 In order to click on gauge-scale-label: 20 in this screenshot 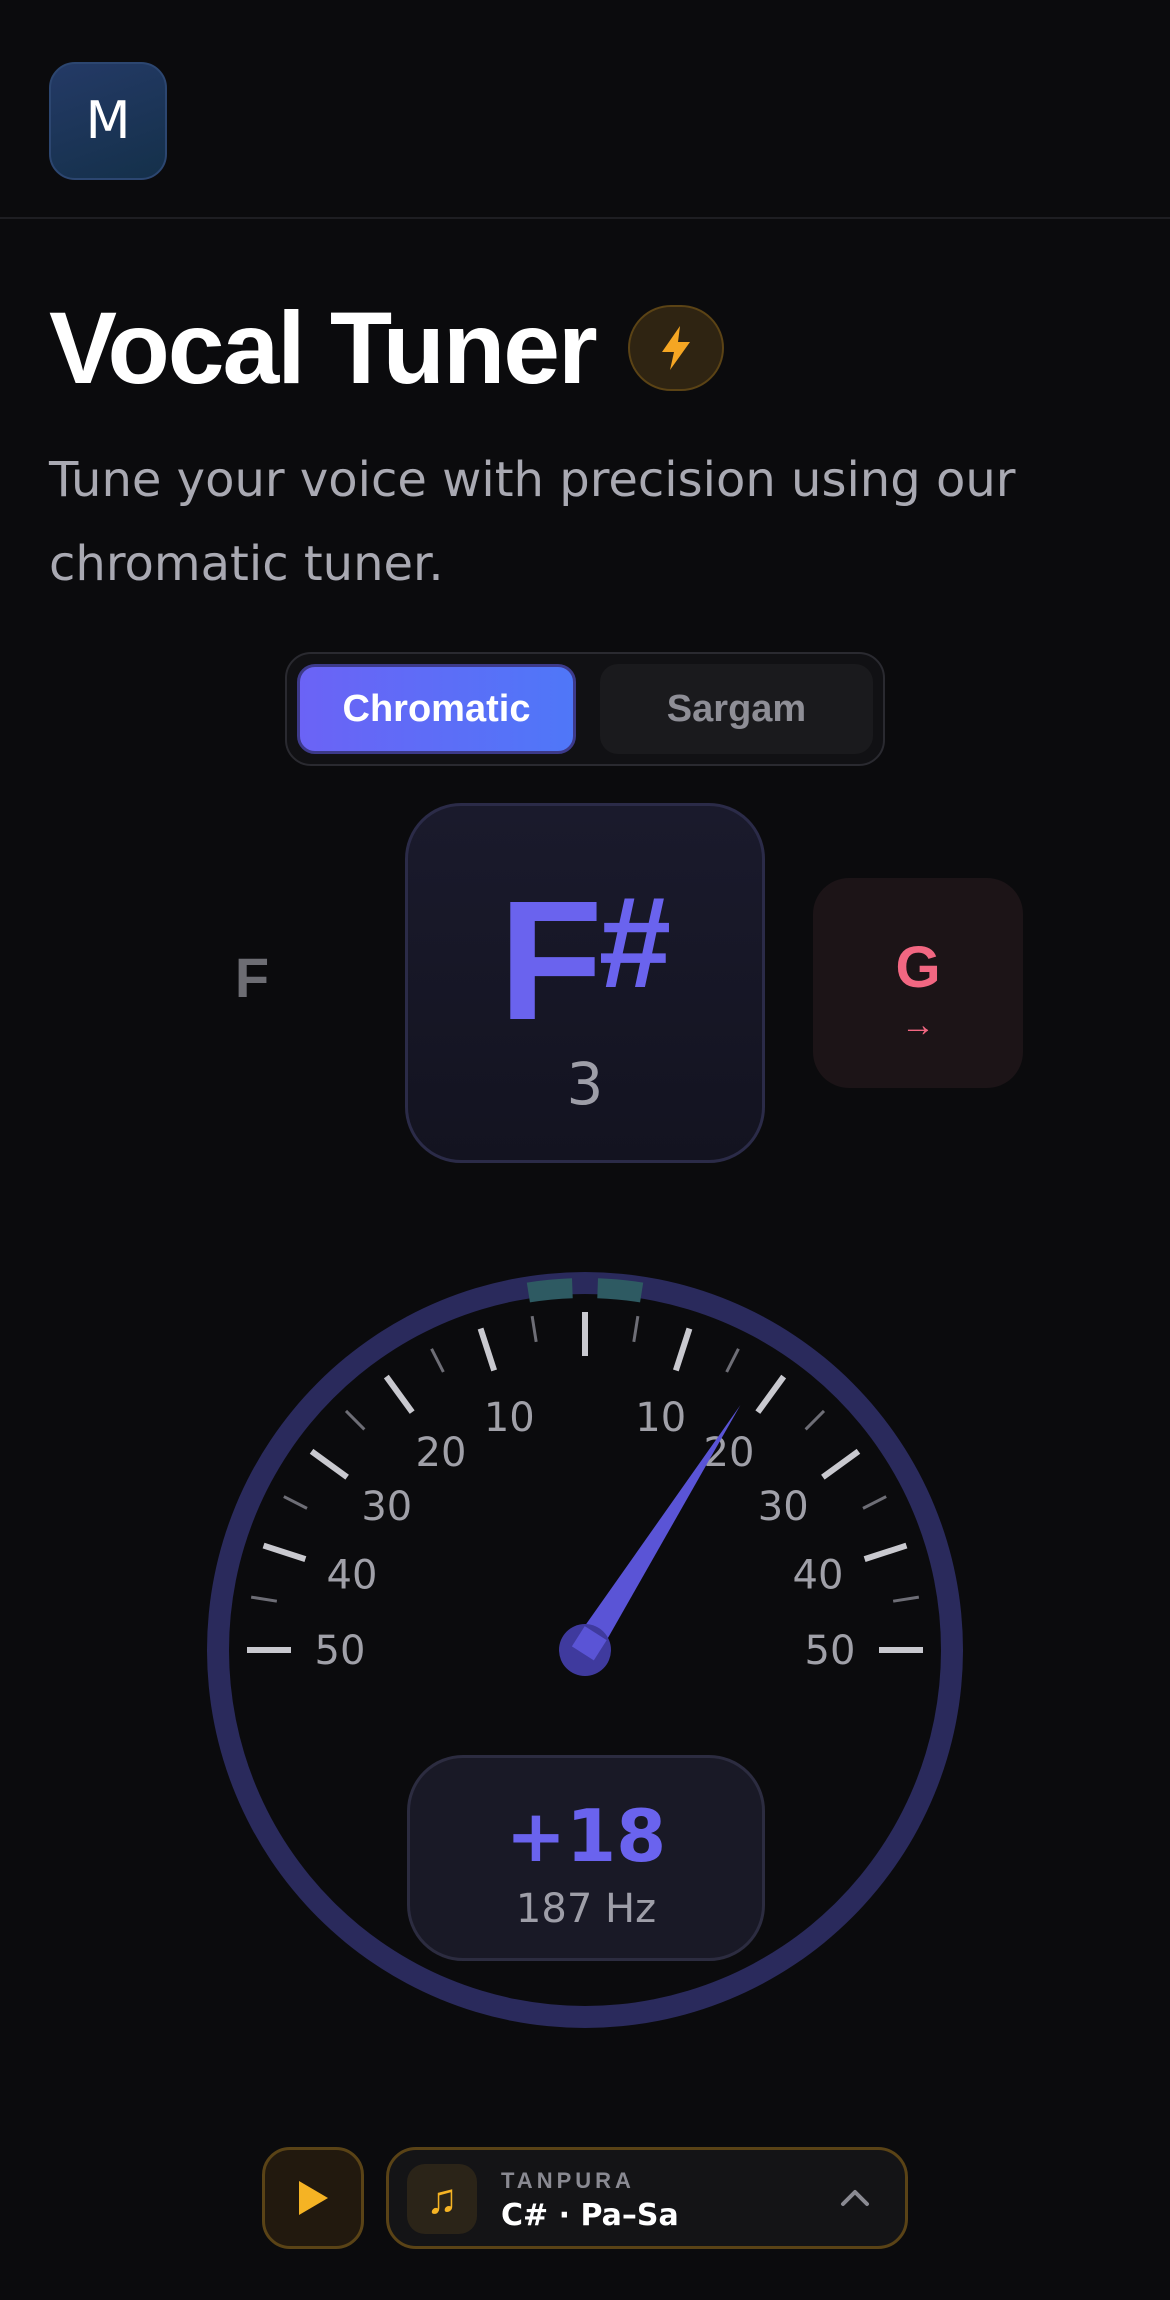, I will do `click(441, 1453)`.